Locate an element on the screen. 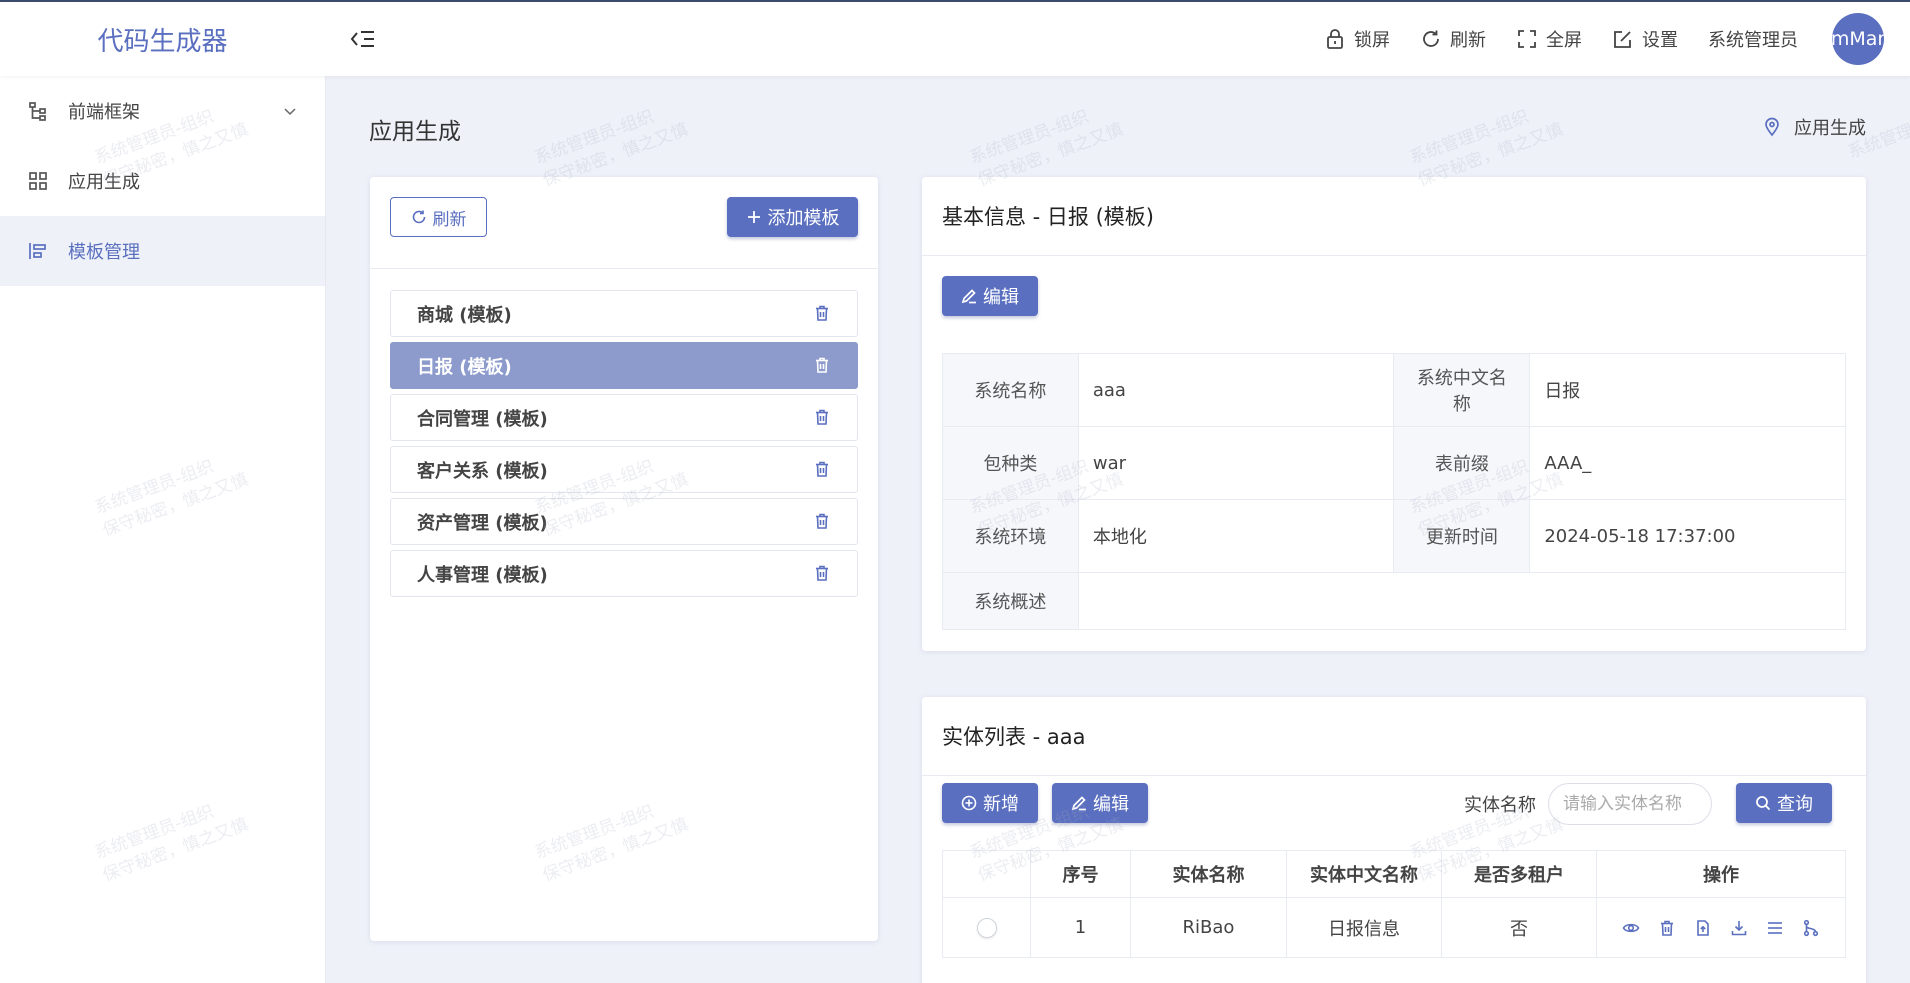 The height and width of the screenshot is (983, 1910). table-row: 1 RiBao 日报信息 否 is located at coordinates (1394, 927).